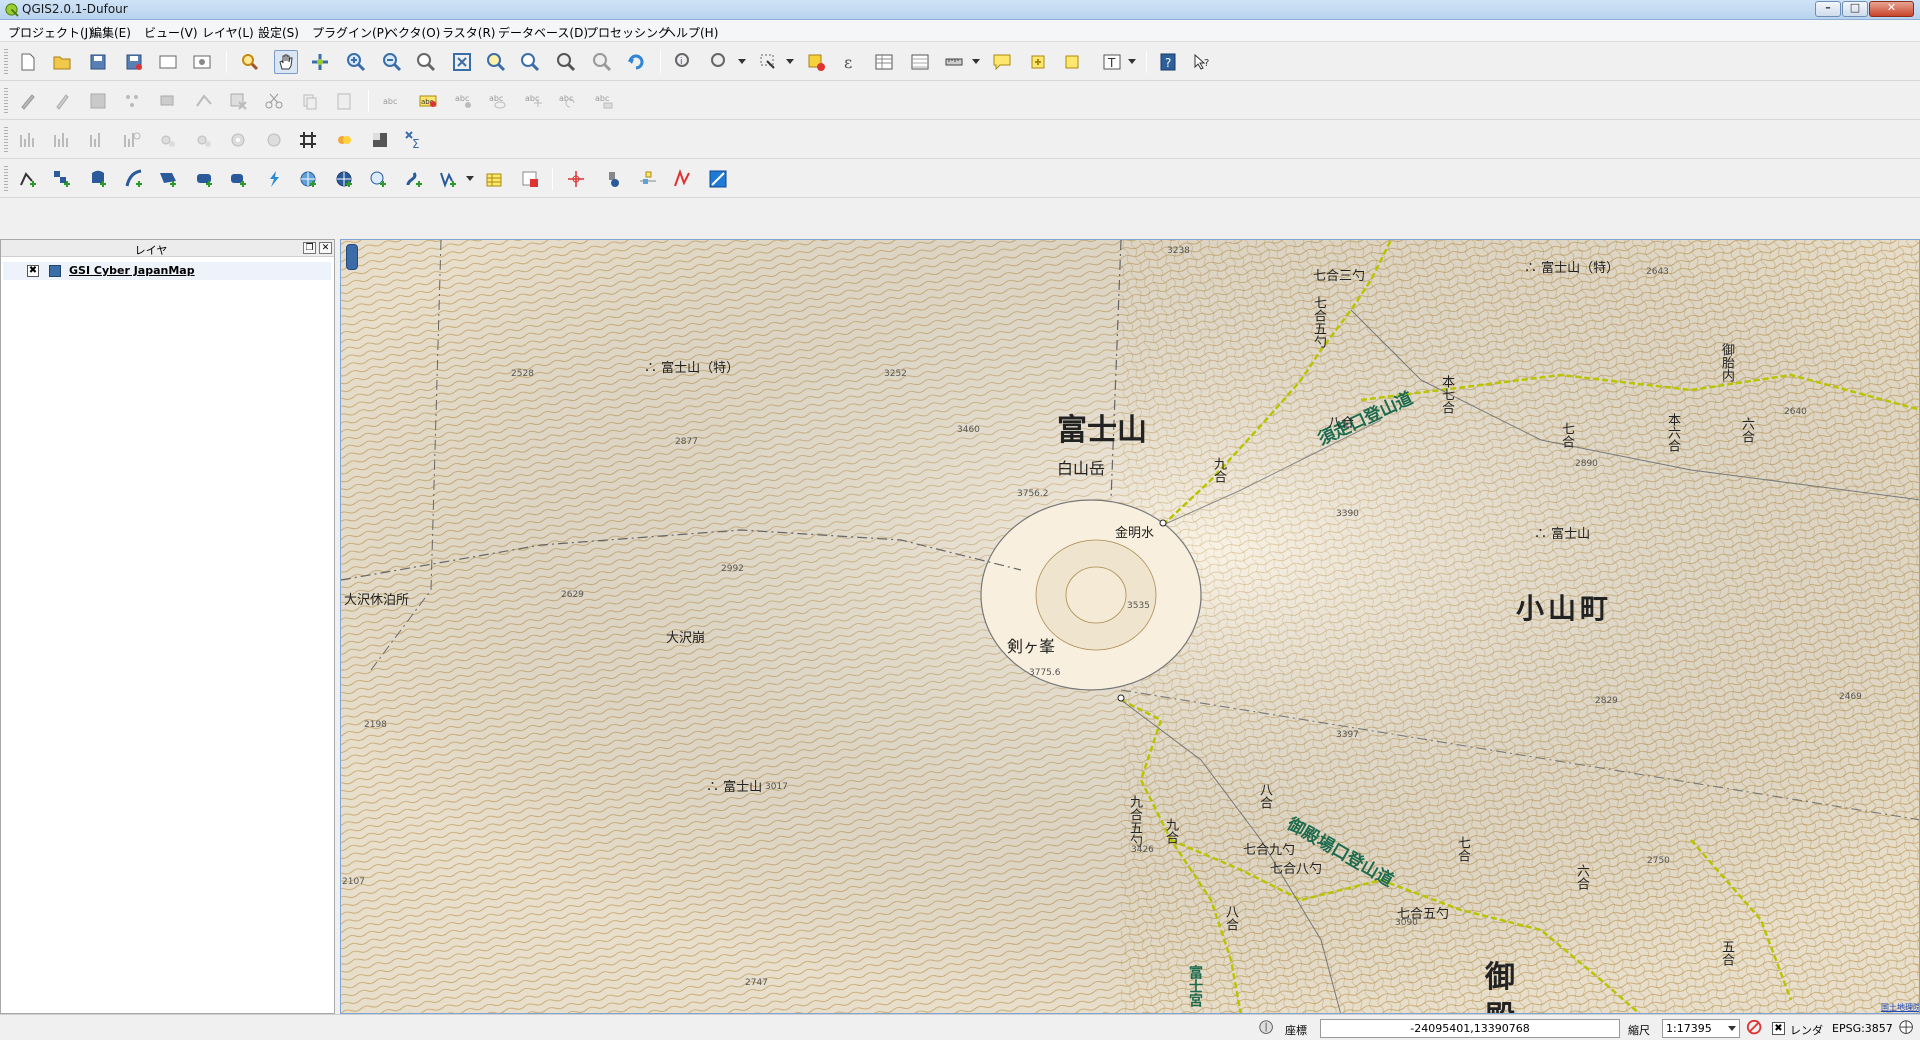  Describe the element at coordinates (392, 101) in the screenshot. I see `layer-labeling-button: abc` at that location.